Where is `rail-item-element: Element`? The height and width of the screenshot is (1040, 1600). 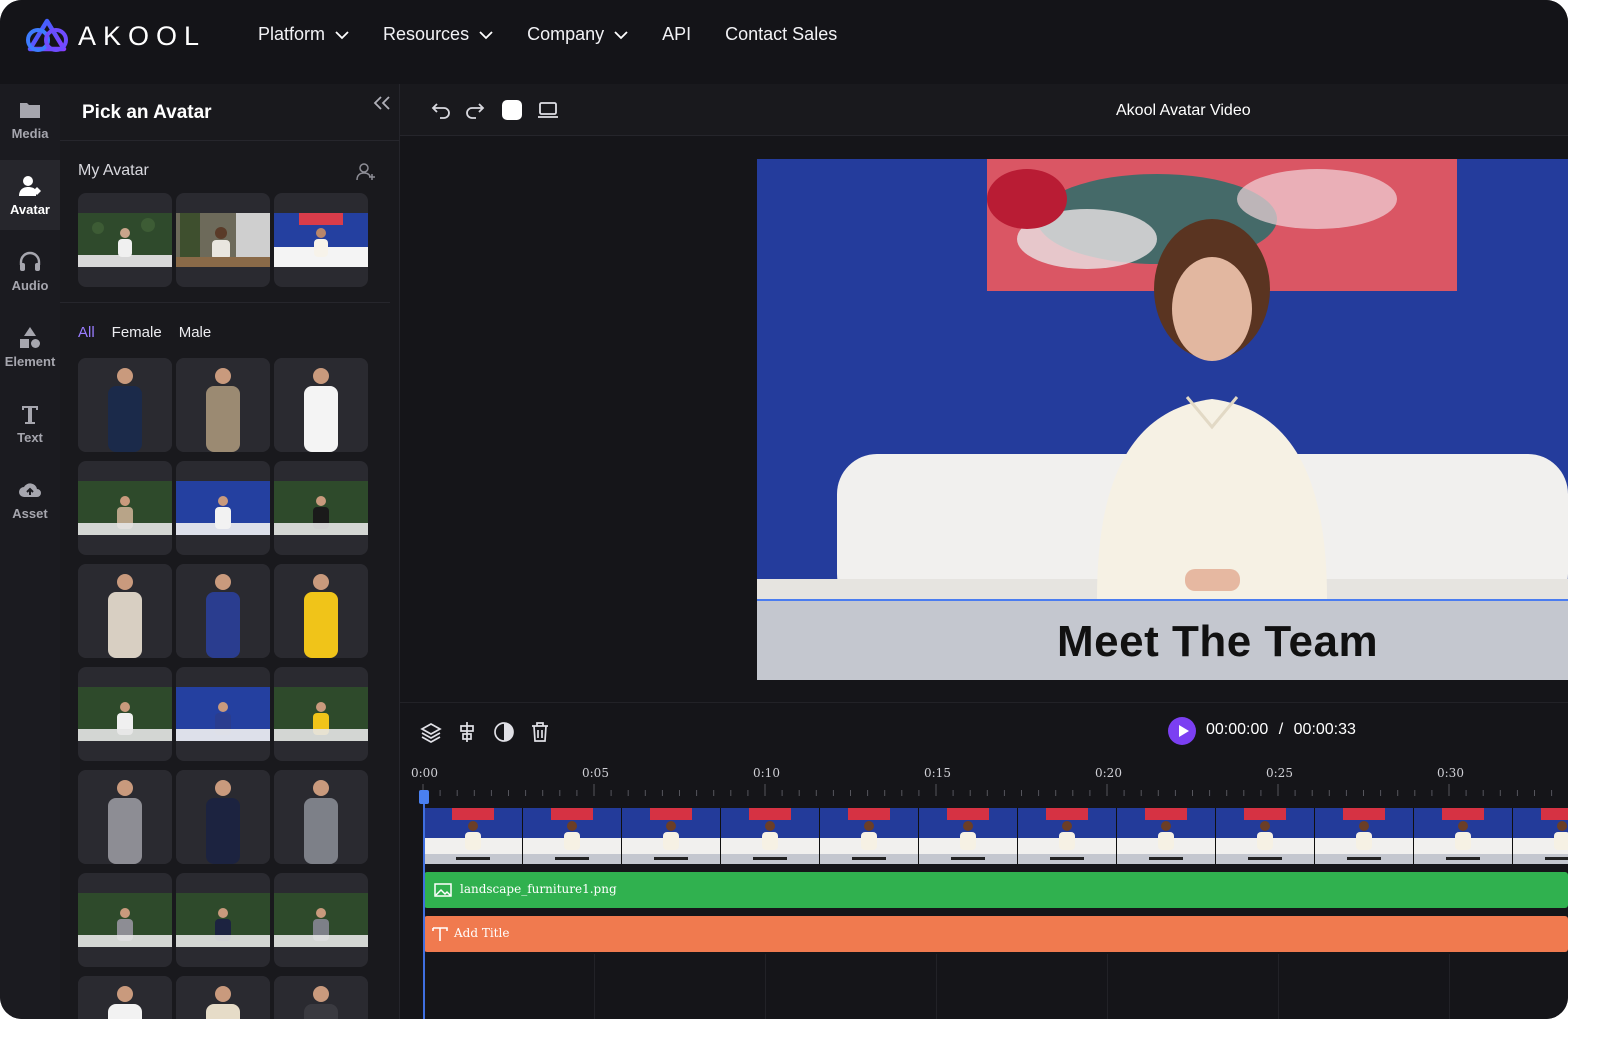 rail-item-element: Element is located at coordinates (30, 347).